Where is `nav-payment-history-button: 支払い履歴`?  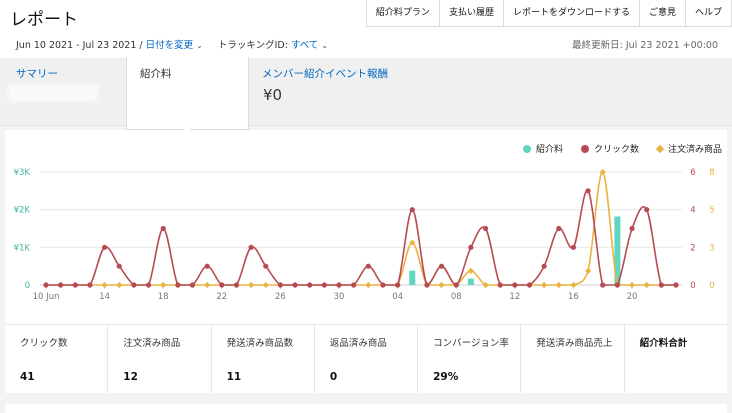
nav-payment-history-button: 支払い履歴 is located at coordinates (472, 13).